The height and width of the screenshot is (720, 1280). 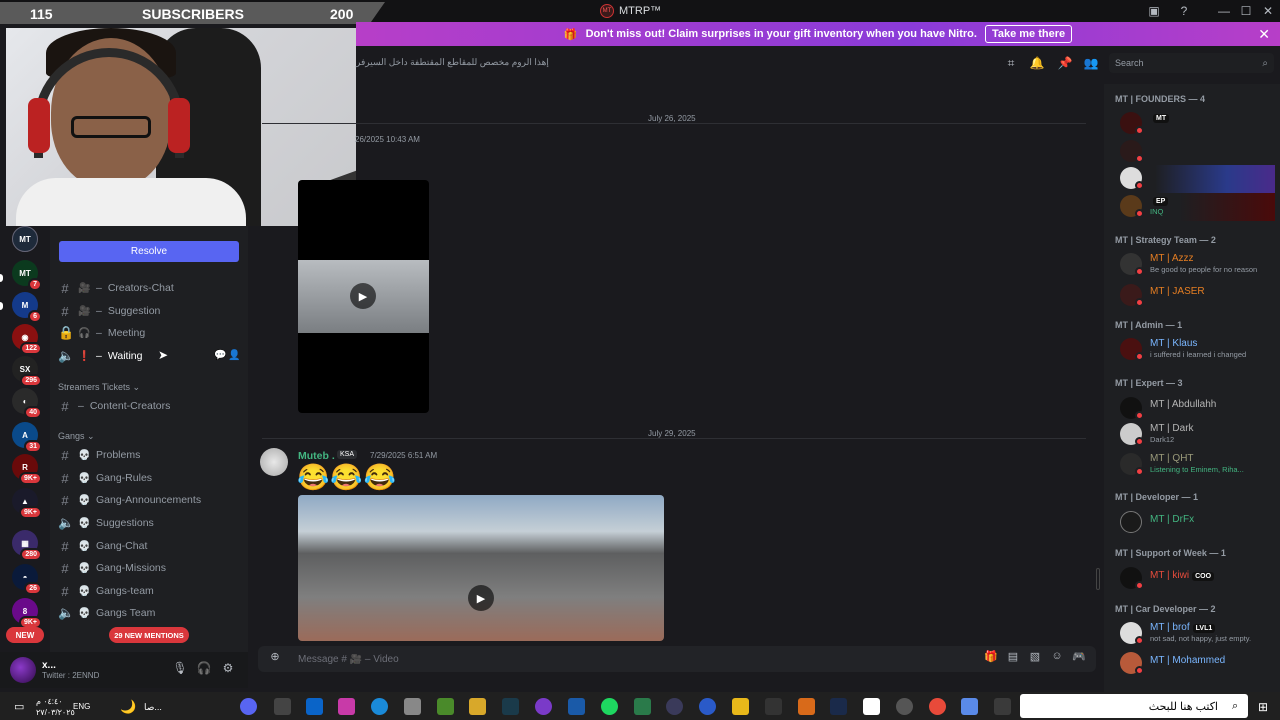 I want to click on discord-app-icon, so click(x=248, y=706).